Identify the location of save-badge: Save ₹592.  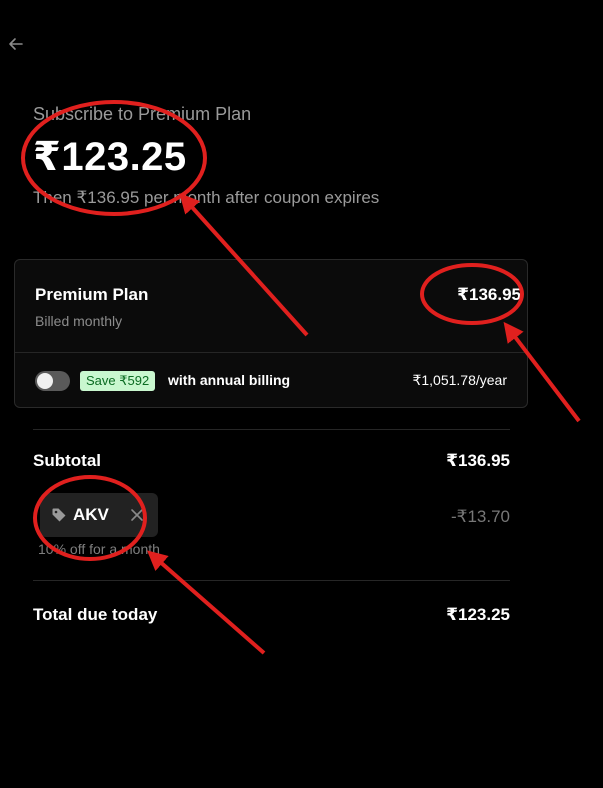
(118, 381).